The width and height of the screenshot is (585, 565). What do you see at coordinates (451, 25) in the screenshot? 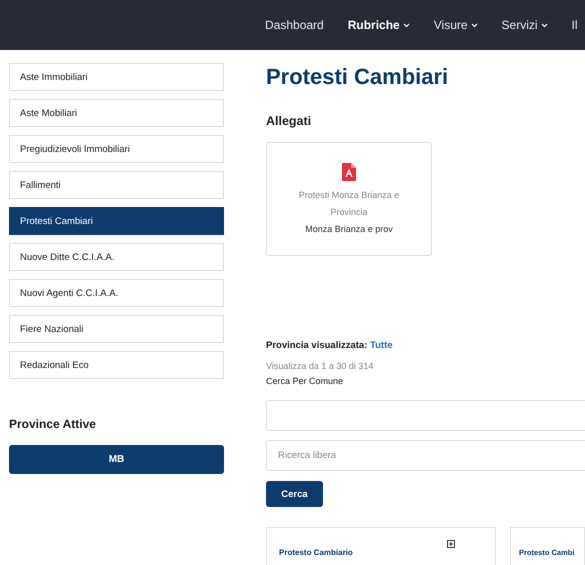
I see `nav-link: Visure` at bounding box center [451, 25].